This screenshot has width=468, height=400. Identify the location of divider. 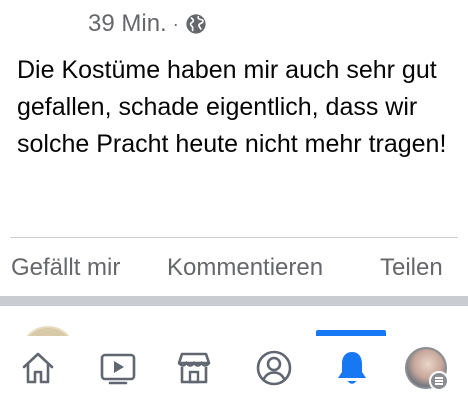
(234, 237).